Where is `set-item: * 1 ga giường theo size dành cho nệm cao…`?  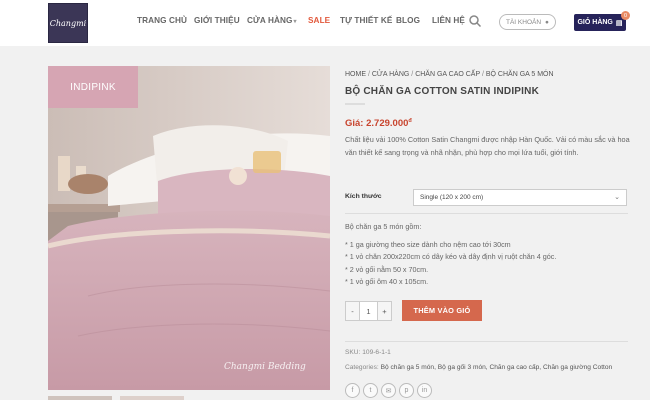 set-item: * 1 ga giường theo size dành cho nệm cao… is located at coordinates (428, 245).